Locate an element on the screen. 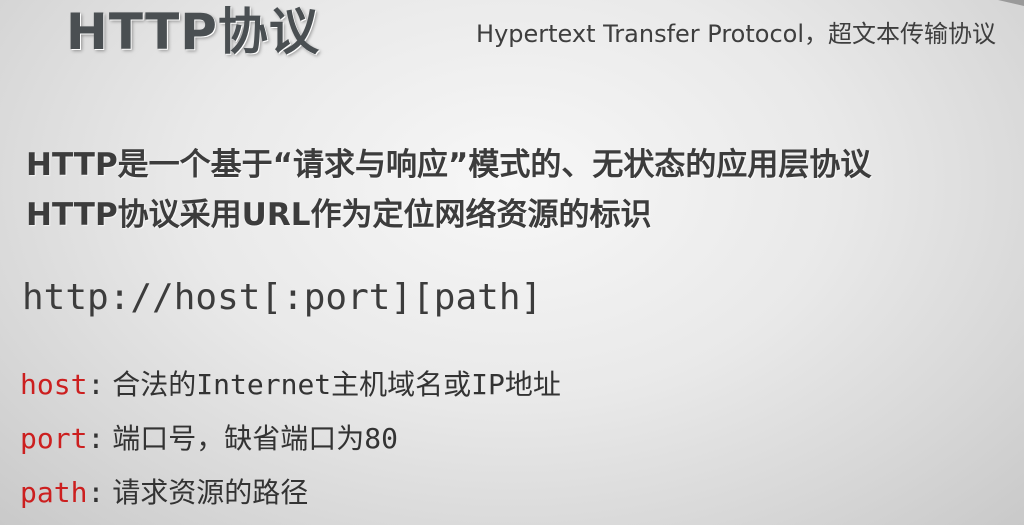  definition-term: port is located at coordinates (54, 438).